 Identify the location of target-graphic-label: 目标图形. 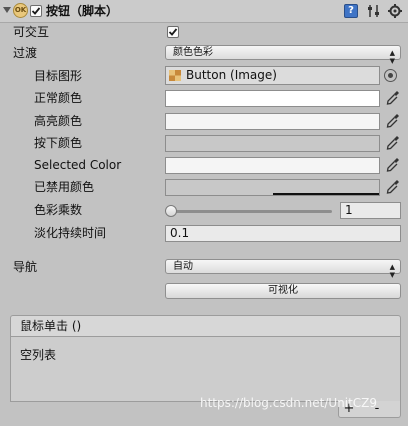
(58, 76).